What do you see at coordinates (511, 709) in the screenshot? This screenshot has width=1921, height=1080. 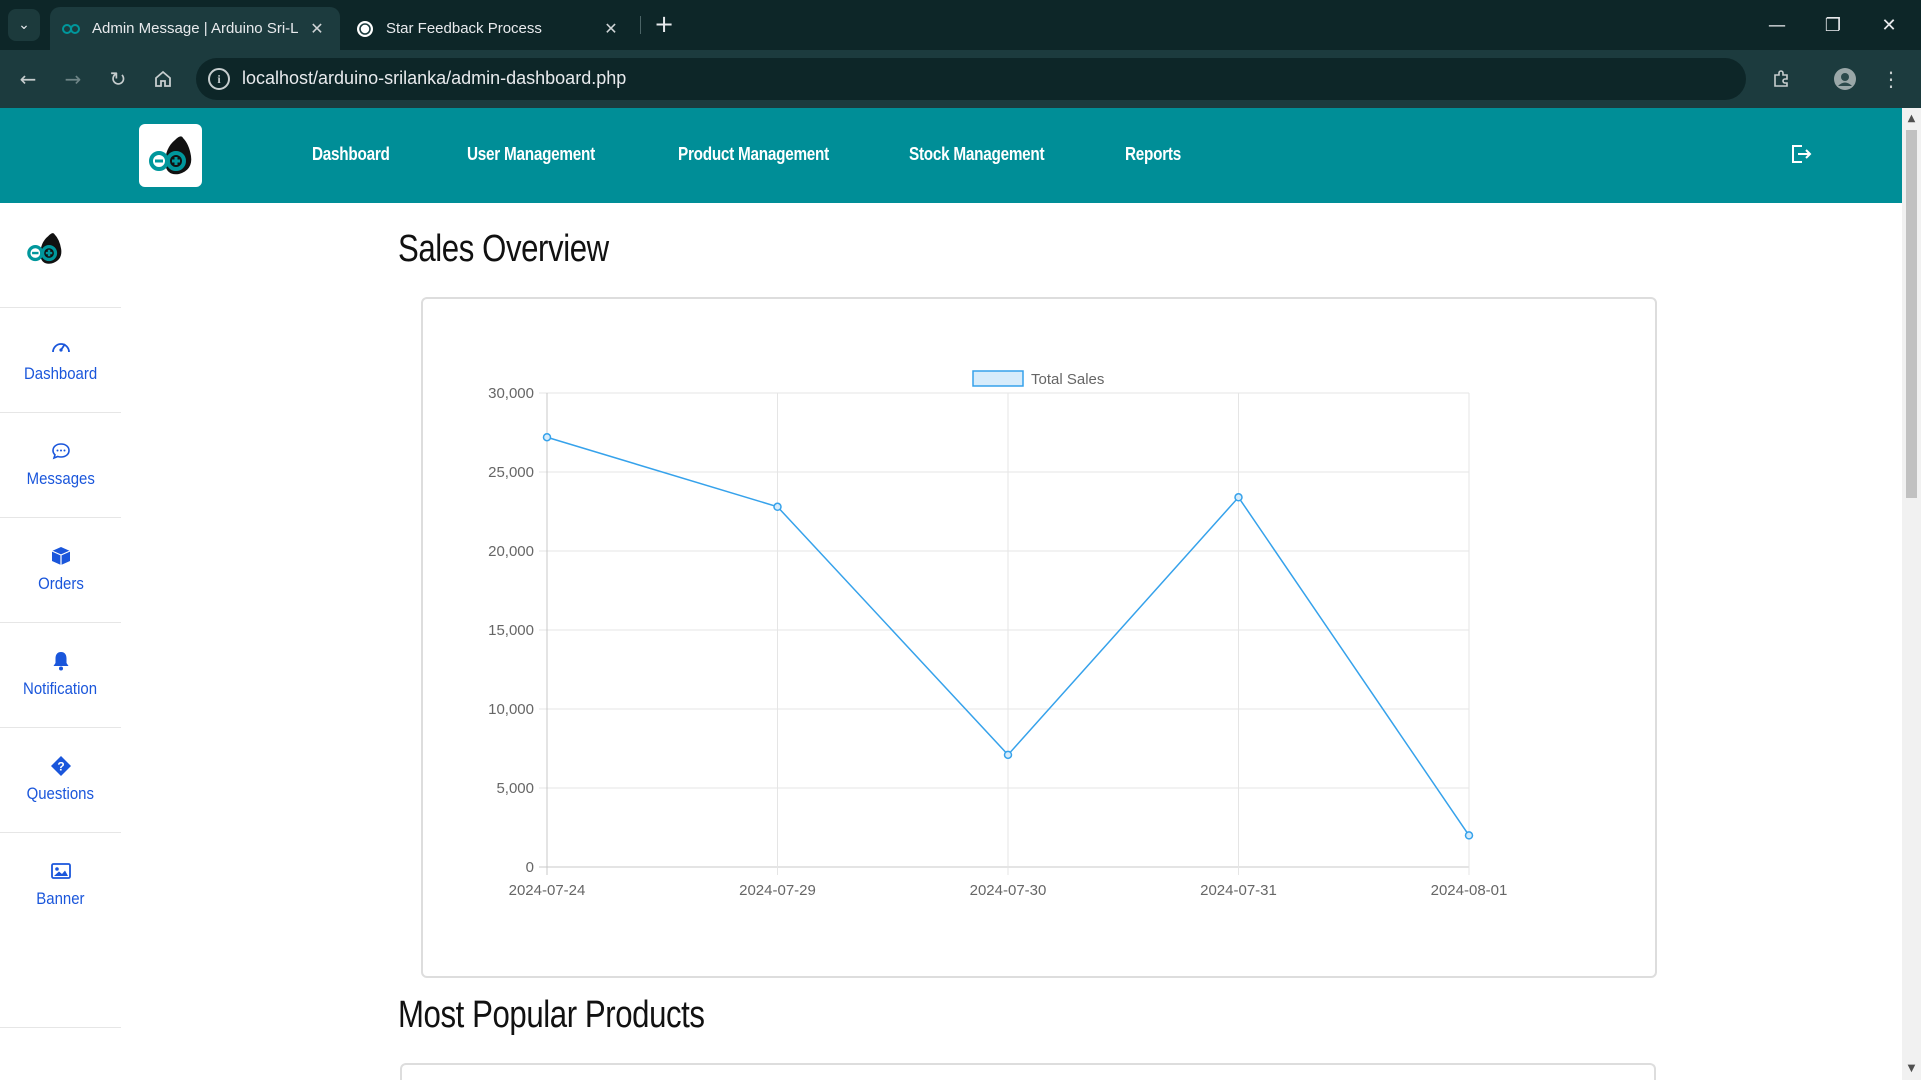 I see `y-tick-label: 10,000` at bounding box center [511, 709].